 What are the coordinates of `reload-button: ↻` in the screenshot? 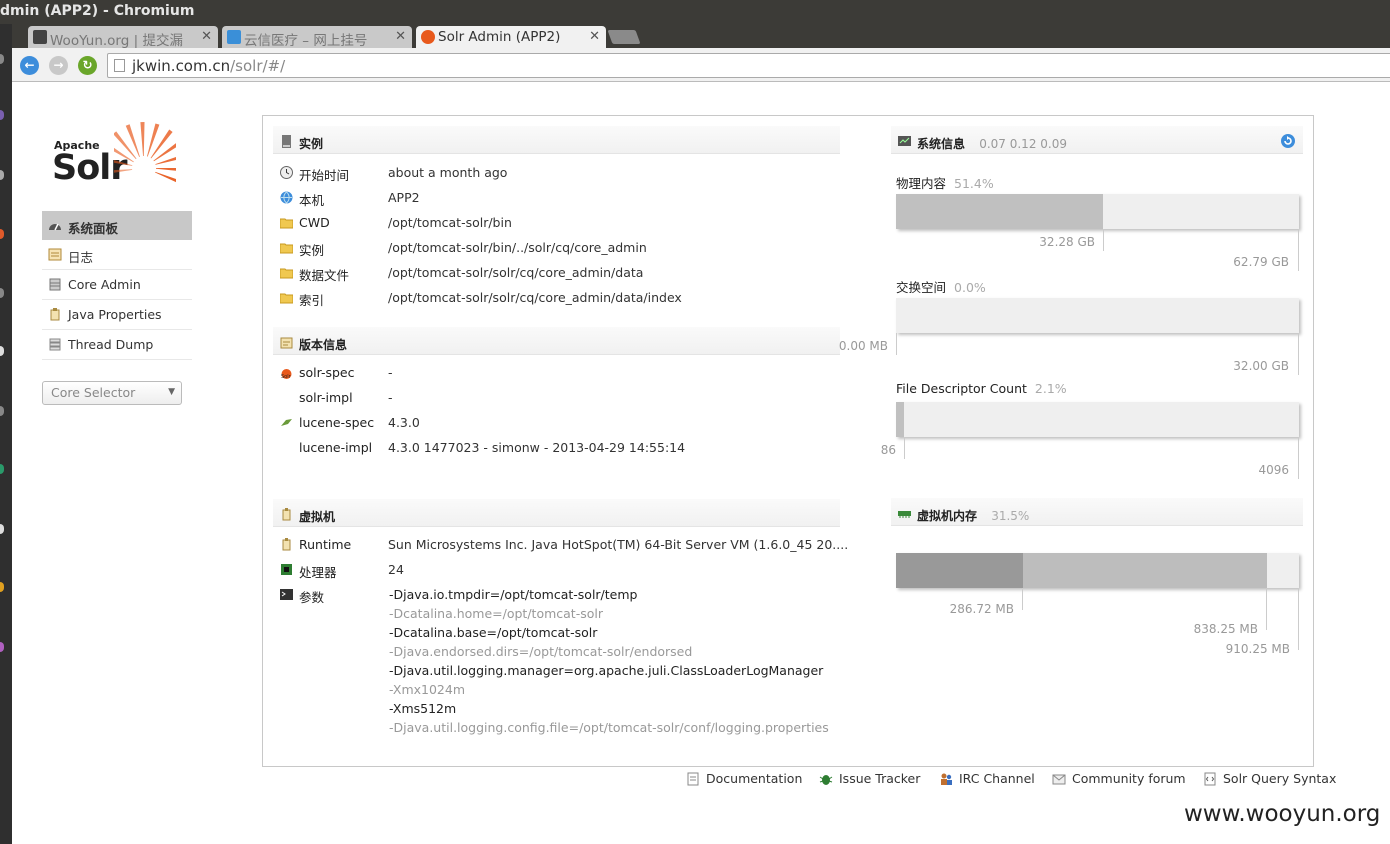 It's located at (87, 65).